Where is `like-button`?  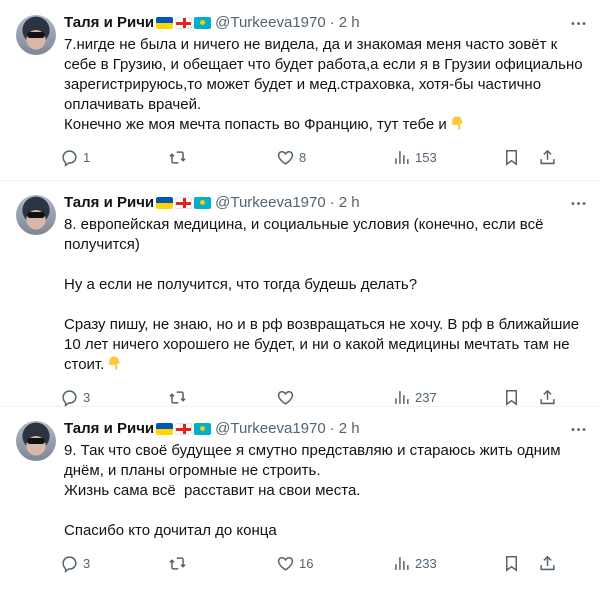
like-button is located at coordinates (334, 397).